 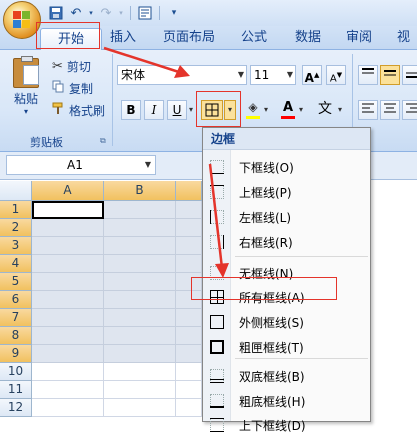 What do you see at coordinates (265, 218) in the screenshot?
I see `menu-item-label: 左框线(L)` at bounding box center [265, 218].